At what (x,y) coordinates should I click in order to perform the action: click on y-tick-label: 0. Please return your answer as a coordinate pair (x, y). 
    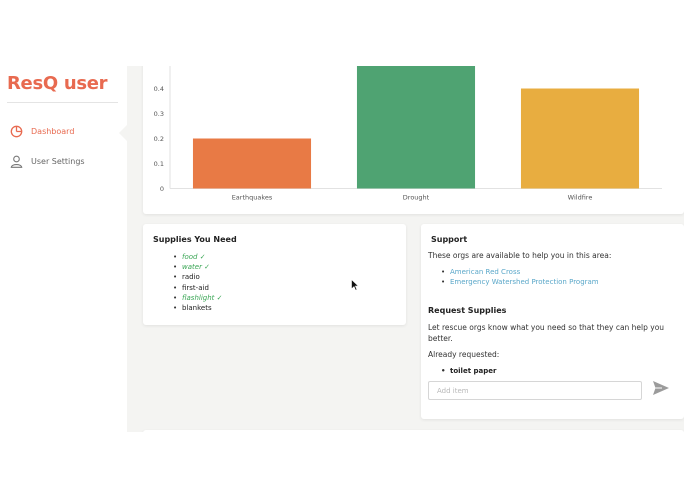
    Looking at the image, I should click on (162, 189).